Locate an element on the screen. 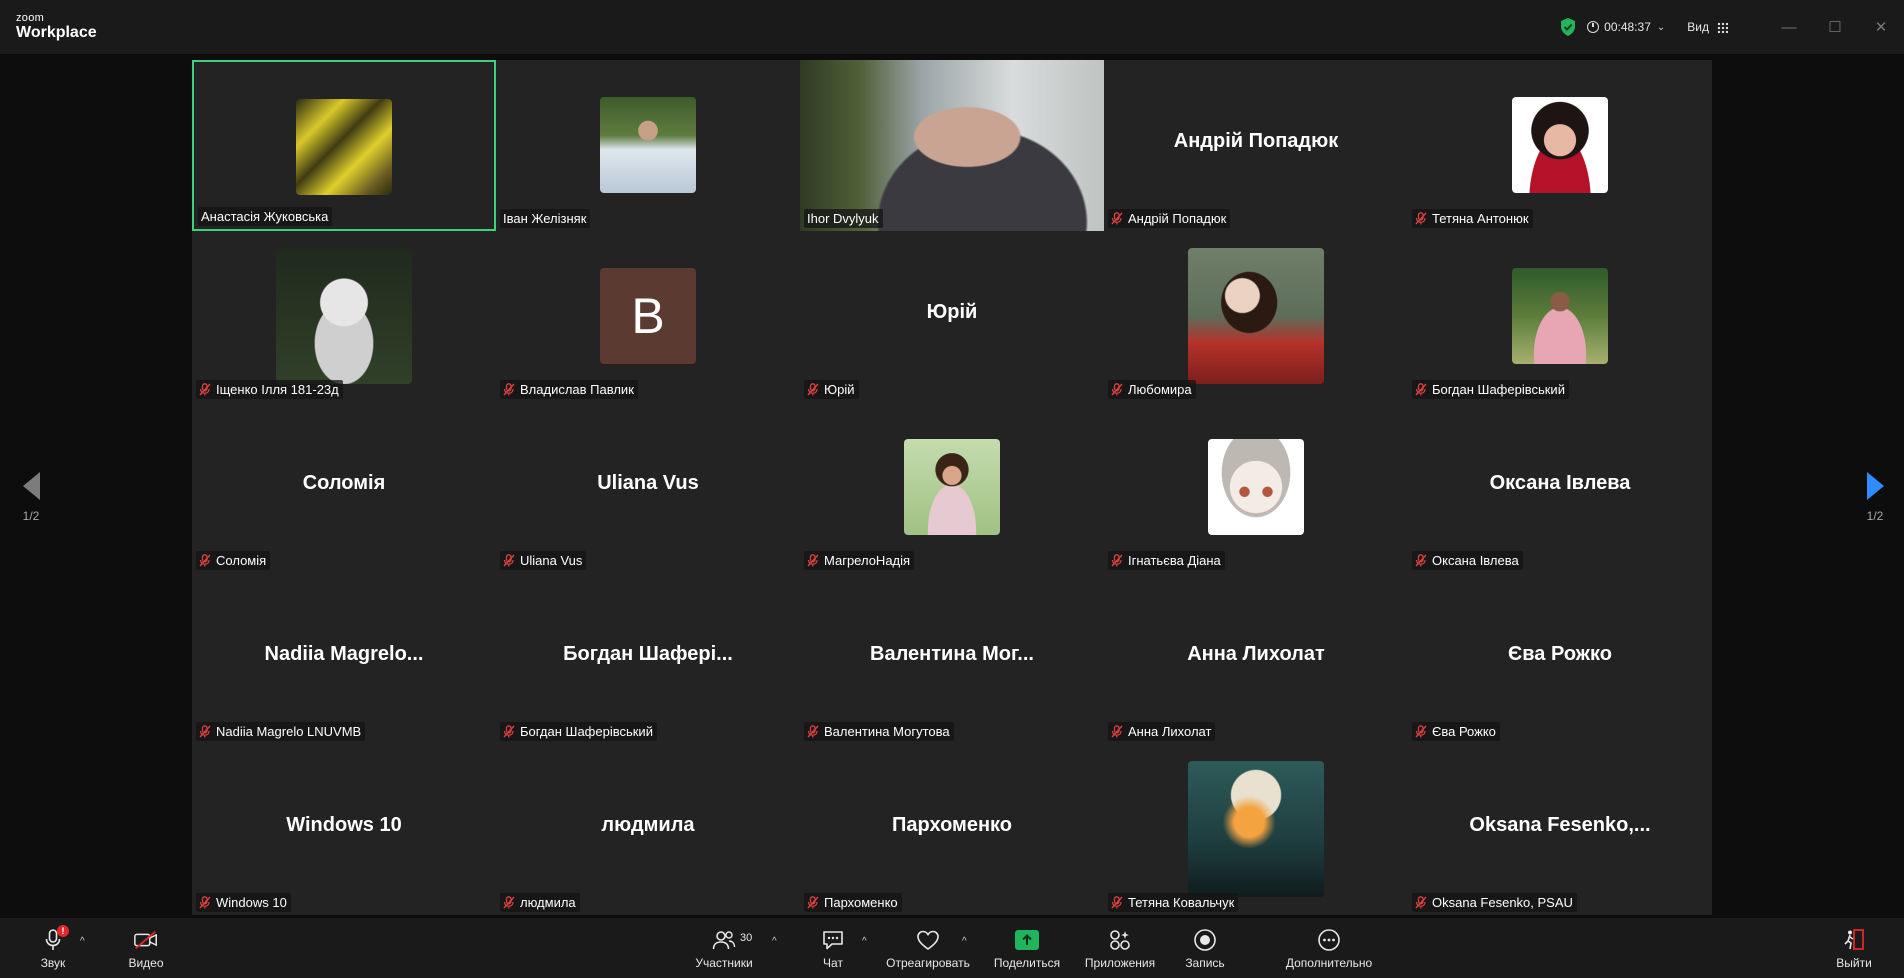 The image size is (1904, 978). video-button: Видео is located at coordinates (146, 948).